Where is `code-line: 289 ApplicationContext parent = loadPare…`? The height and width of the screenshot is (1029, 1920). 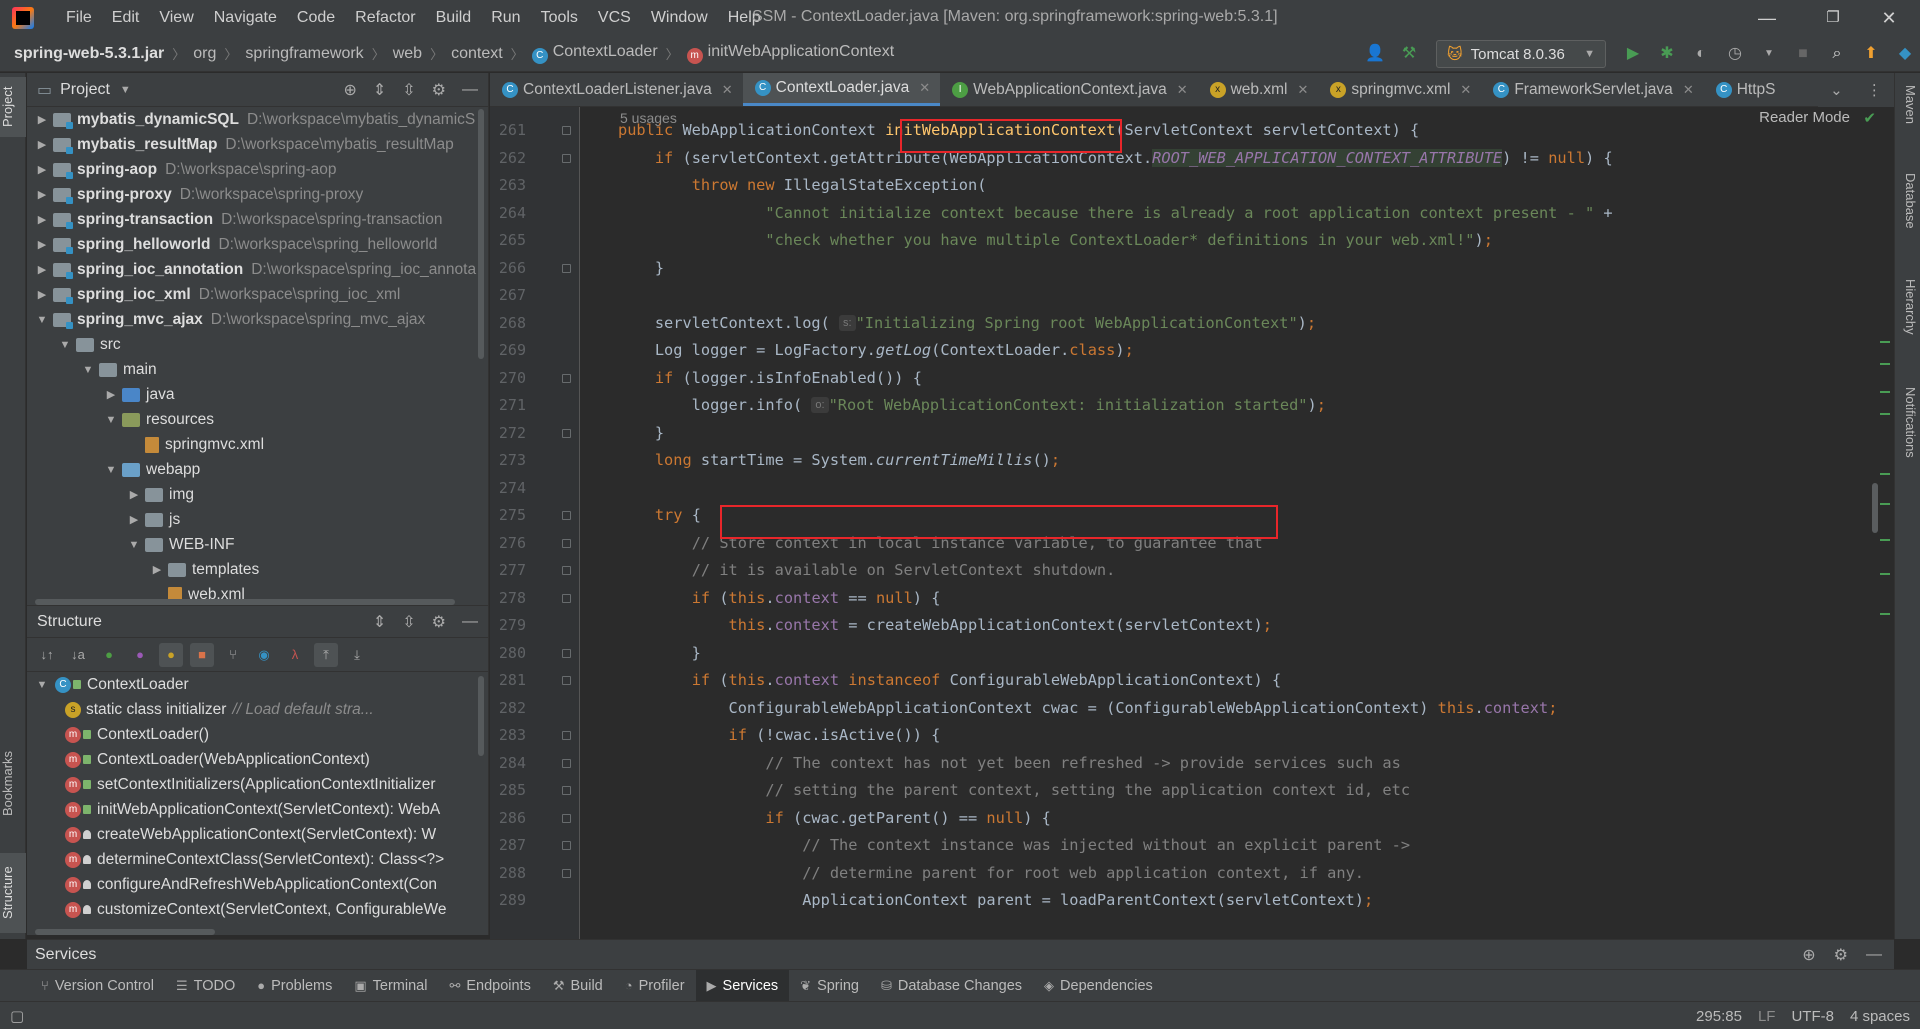
code-line: 289 ApplicationContext parent = loadPare… is located at coordinates (1192, 901).